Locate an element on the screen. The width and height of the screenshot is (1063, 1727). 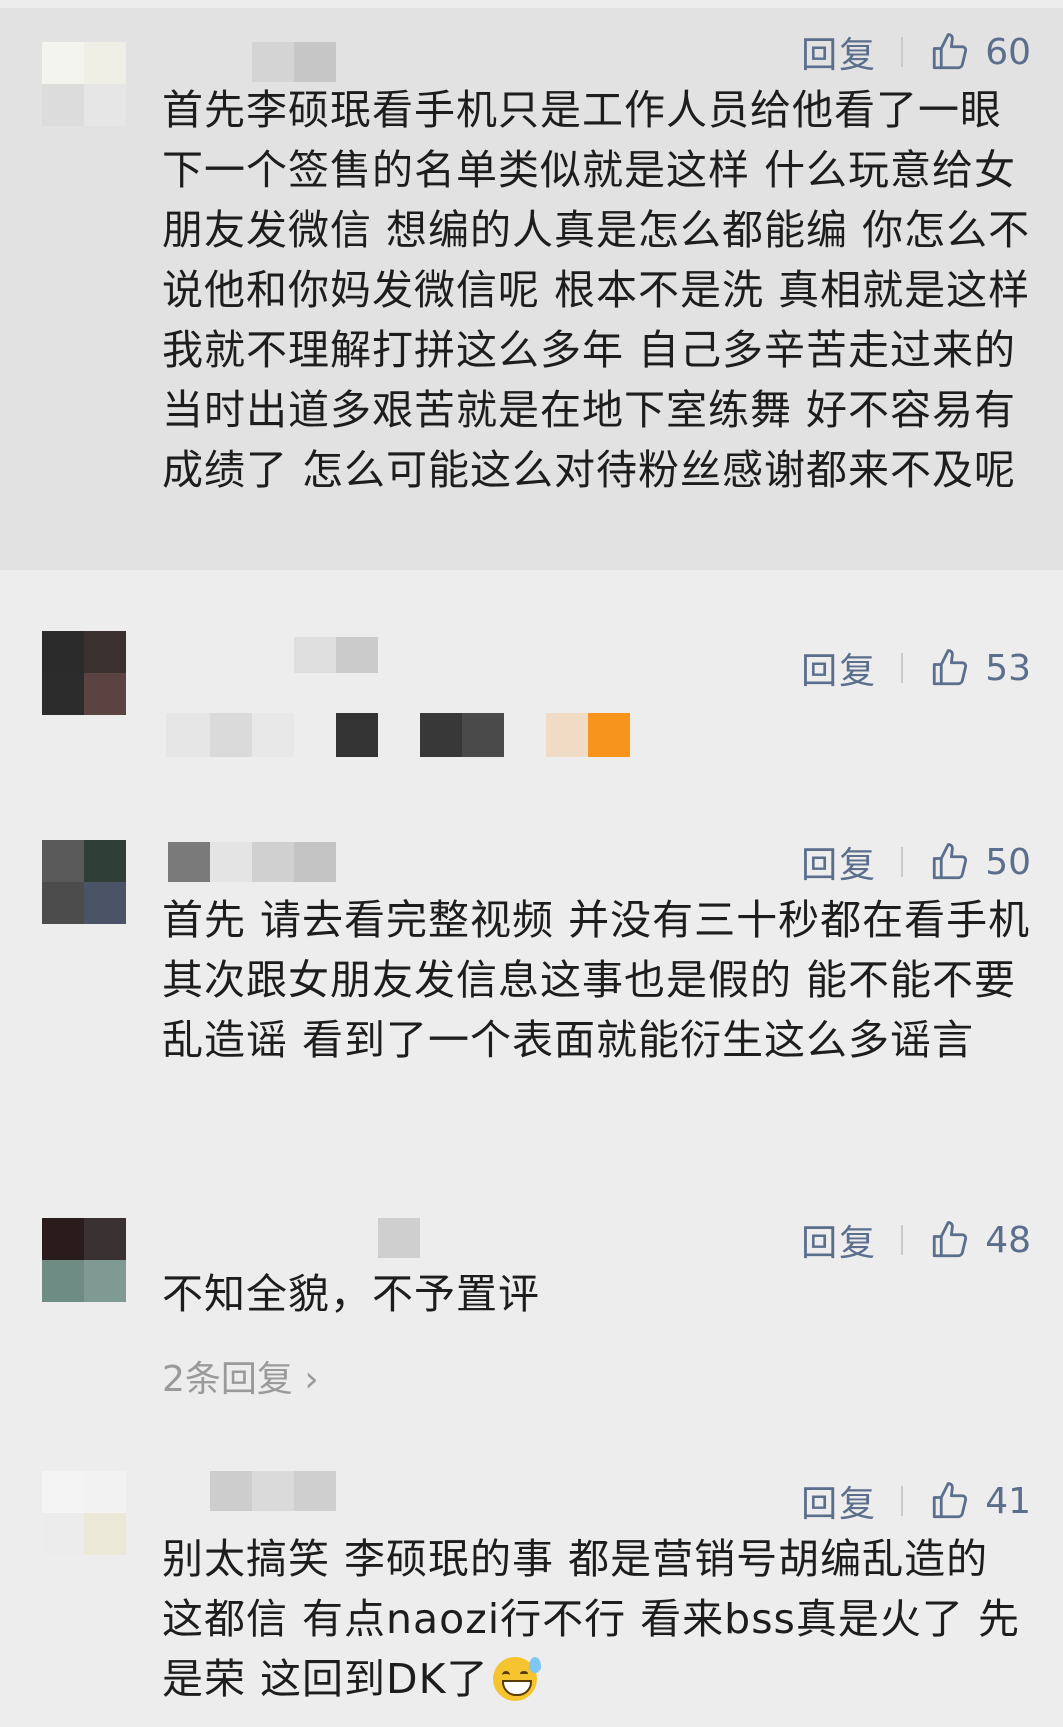
like-button: 50 is located at coordinates (980, 862).